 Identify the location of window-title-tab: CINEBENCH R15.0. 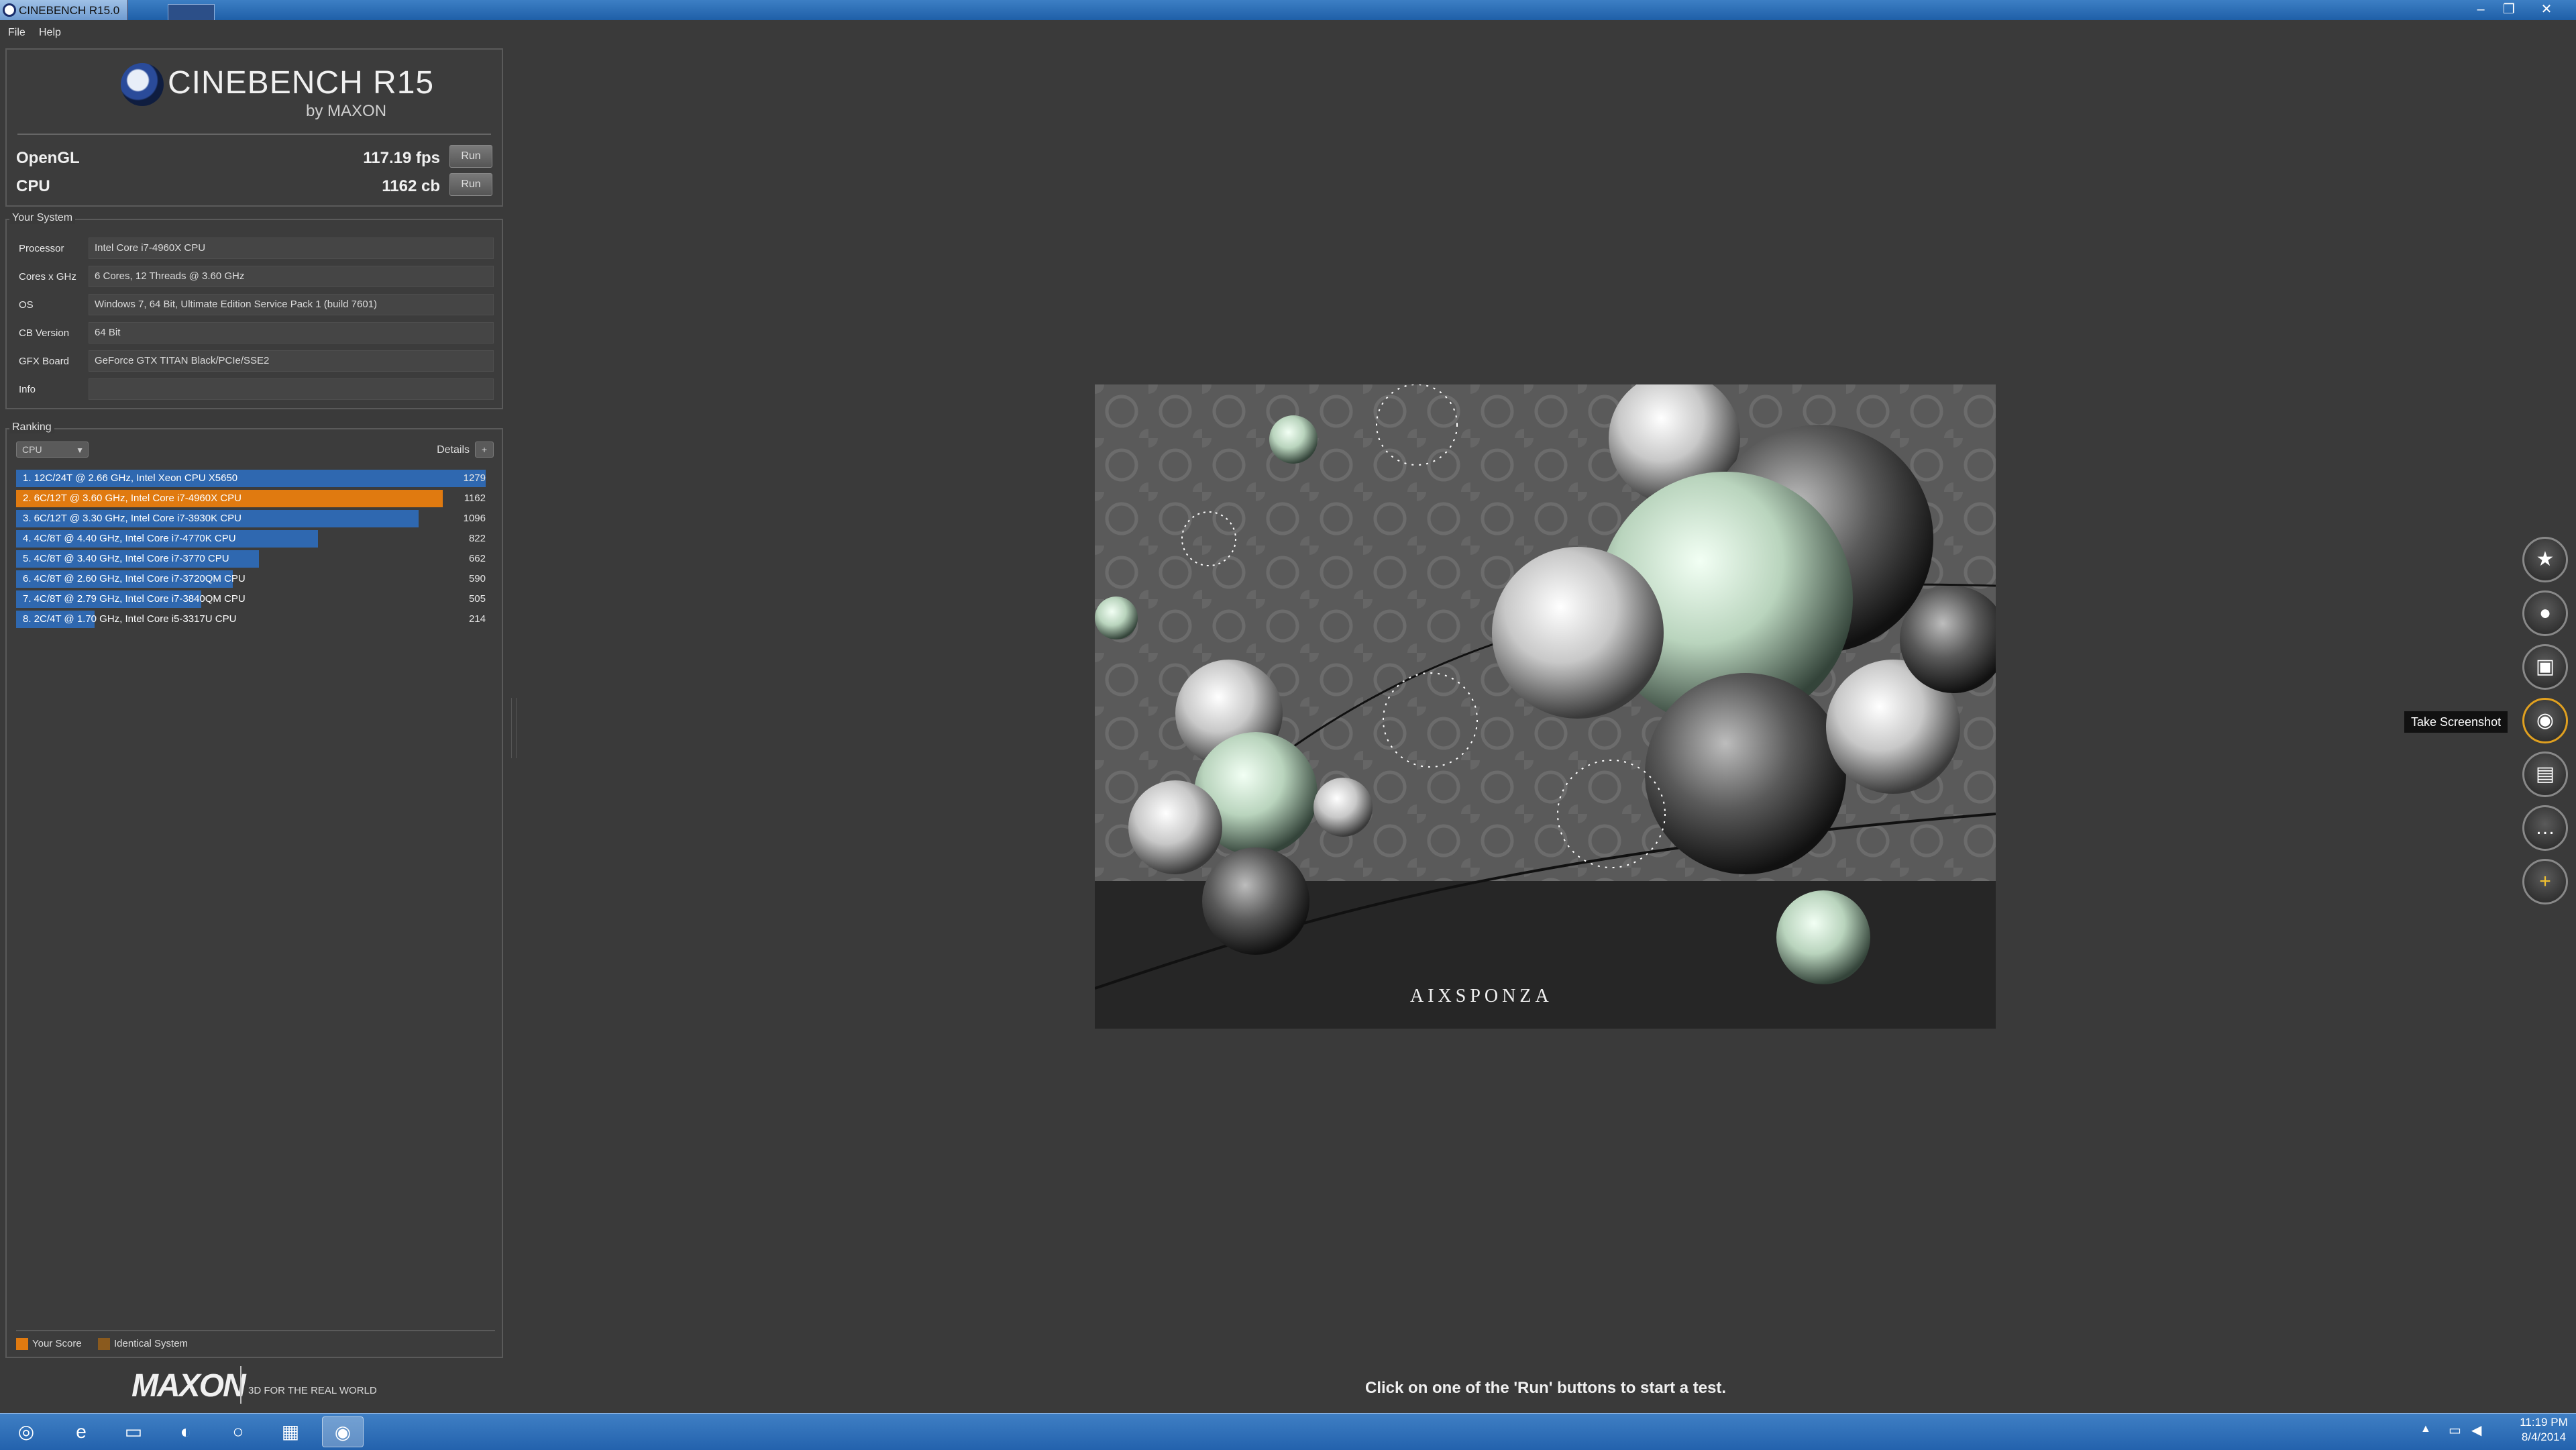
(64, 10).